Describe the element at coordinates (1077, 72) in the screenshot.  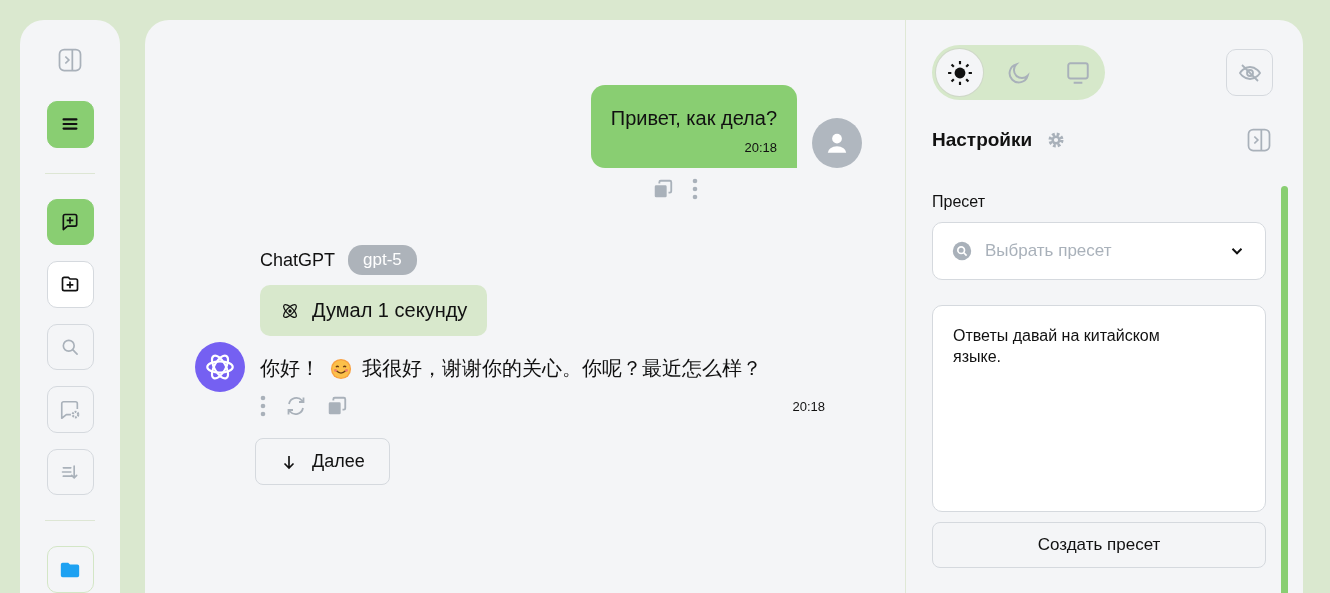
I see `monitor-icon` at that location.